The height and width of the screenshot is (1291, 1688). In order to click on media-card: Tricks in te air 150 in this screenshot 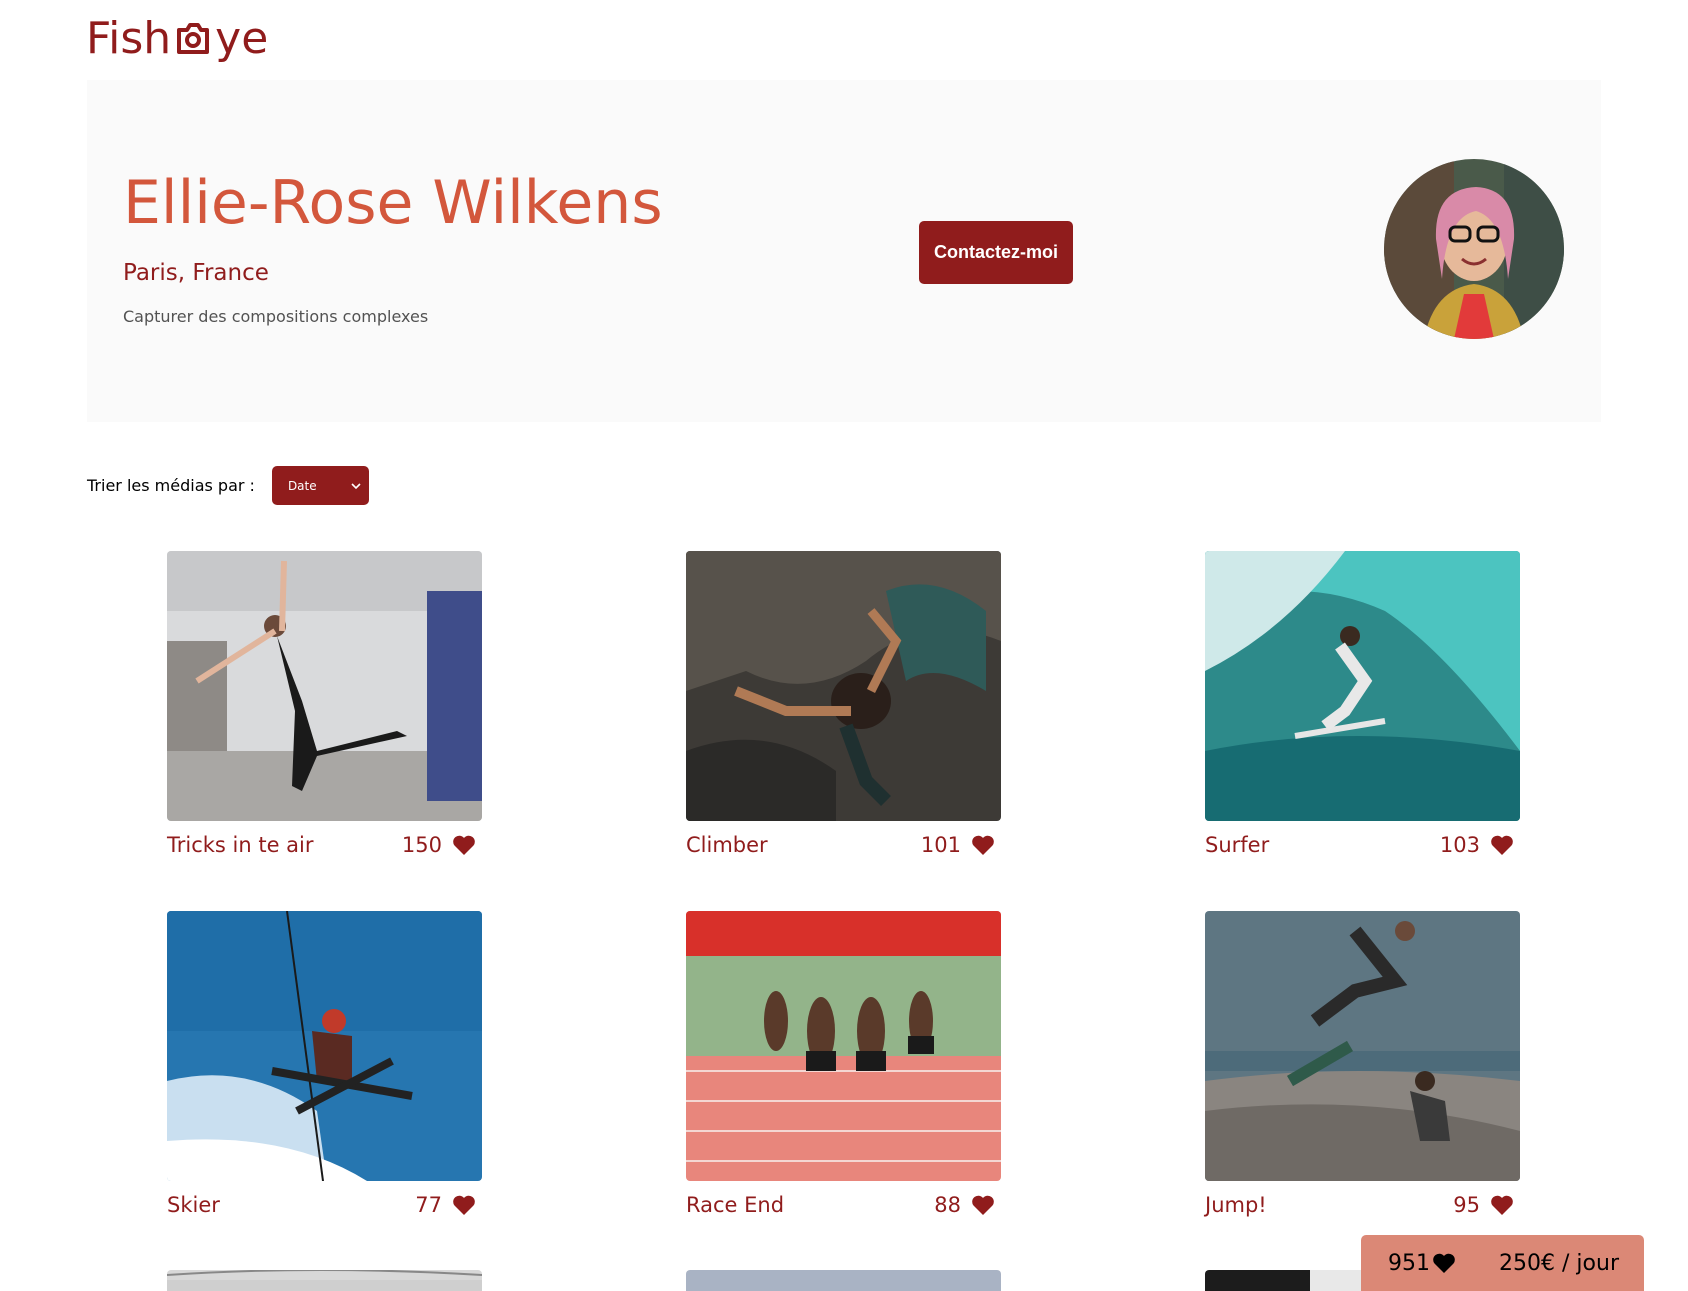, I will do `click(324, 706)`.